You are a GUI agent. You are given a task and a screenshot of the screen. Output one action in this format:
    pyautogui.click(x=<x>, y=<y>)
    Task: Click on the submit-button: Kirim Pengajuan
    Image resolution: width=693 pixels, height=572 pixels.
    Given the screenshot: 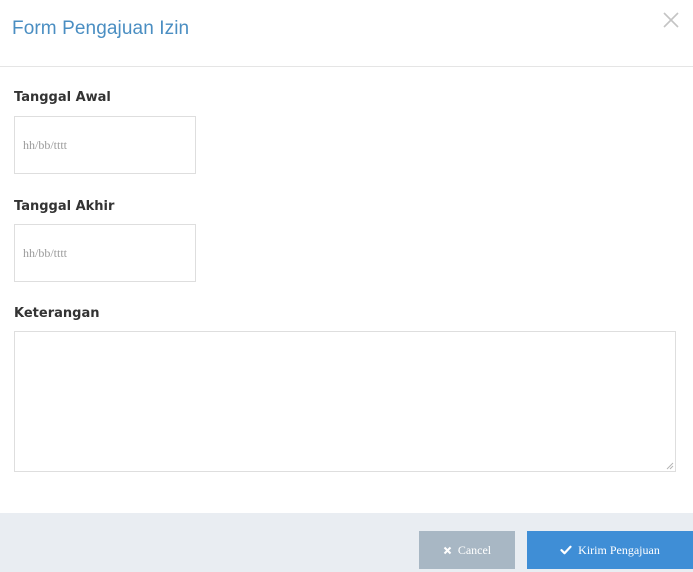 What is the action you would take?
    pyautogui.click(x=610, y=550)
    